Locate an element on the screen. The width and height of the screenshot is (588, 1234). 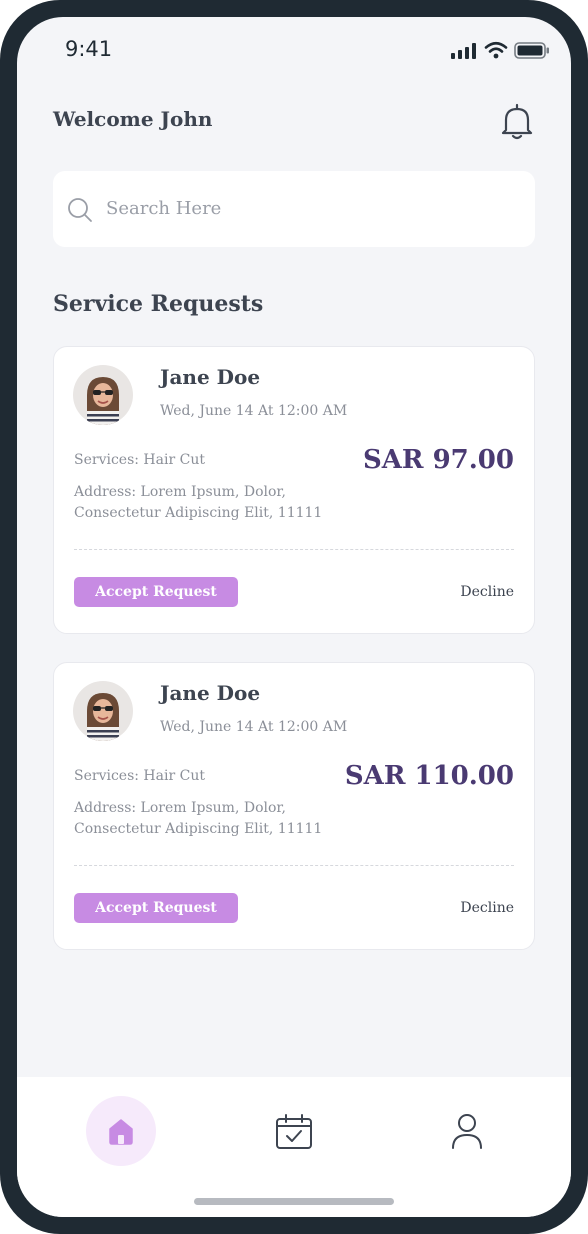
request-price: SAR 97.00 is located at coordinates (438, 460).